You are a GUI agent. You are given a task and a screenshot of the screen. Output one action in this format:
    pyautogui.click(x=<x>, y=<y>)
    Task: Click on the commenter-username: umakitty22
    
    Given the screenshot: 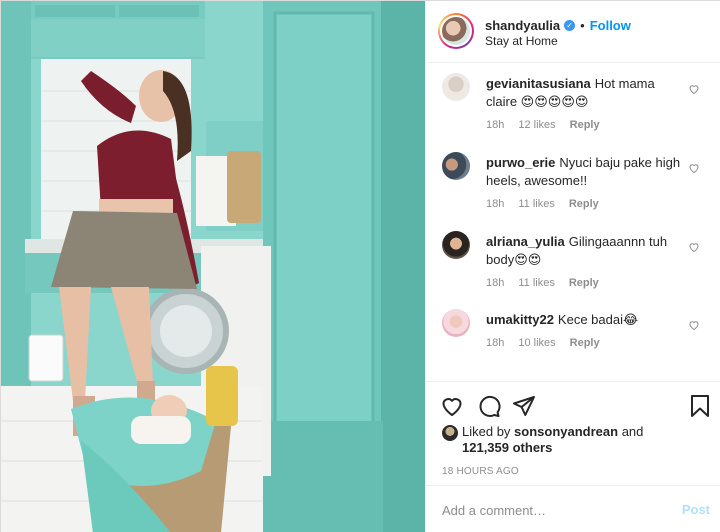 What is the action you would take?
    pyautogui.click(x=520, y=319)
    